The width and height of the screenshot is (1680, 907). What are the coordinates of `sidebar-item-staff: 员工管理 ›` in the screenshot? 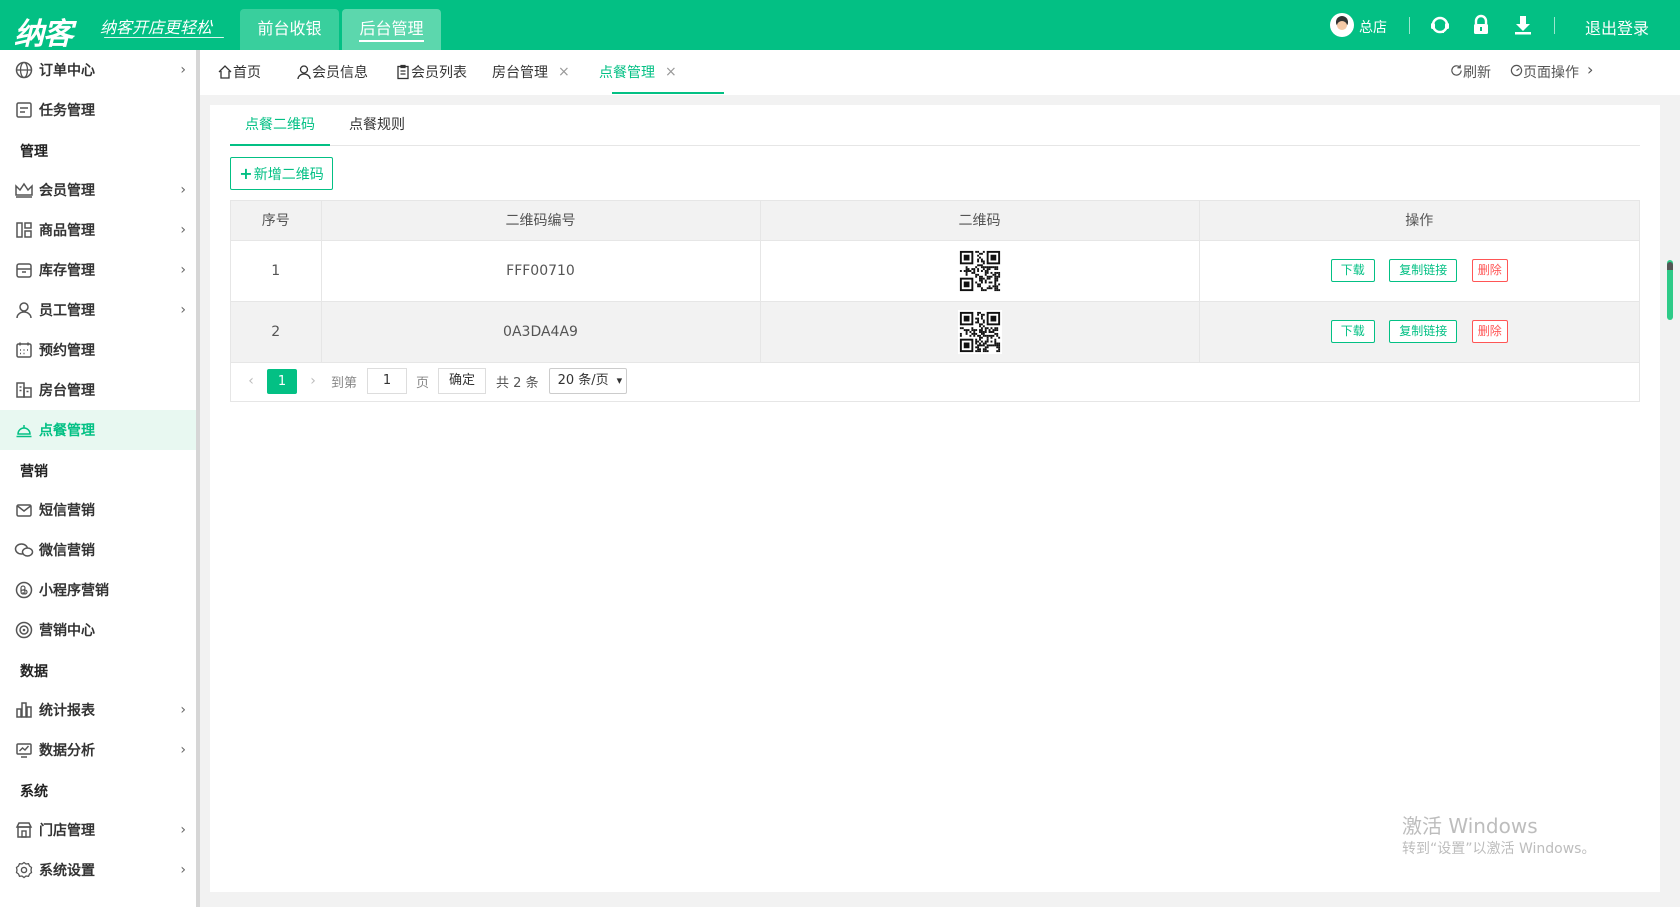 It's located at (98, 310).